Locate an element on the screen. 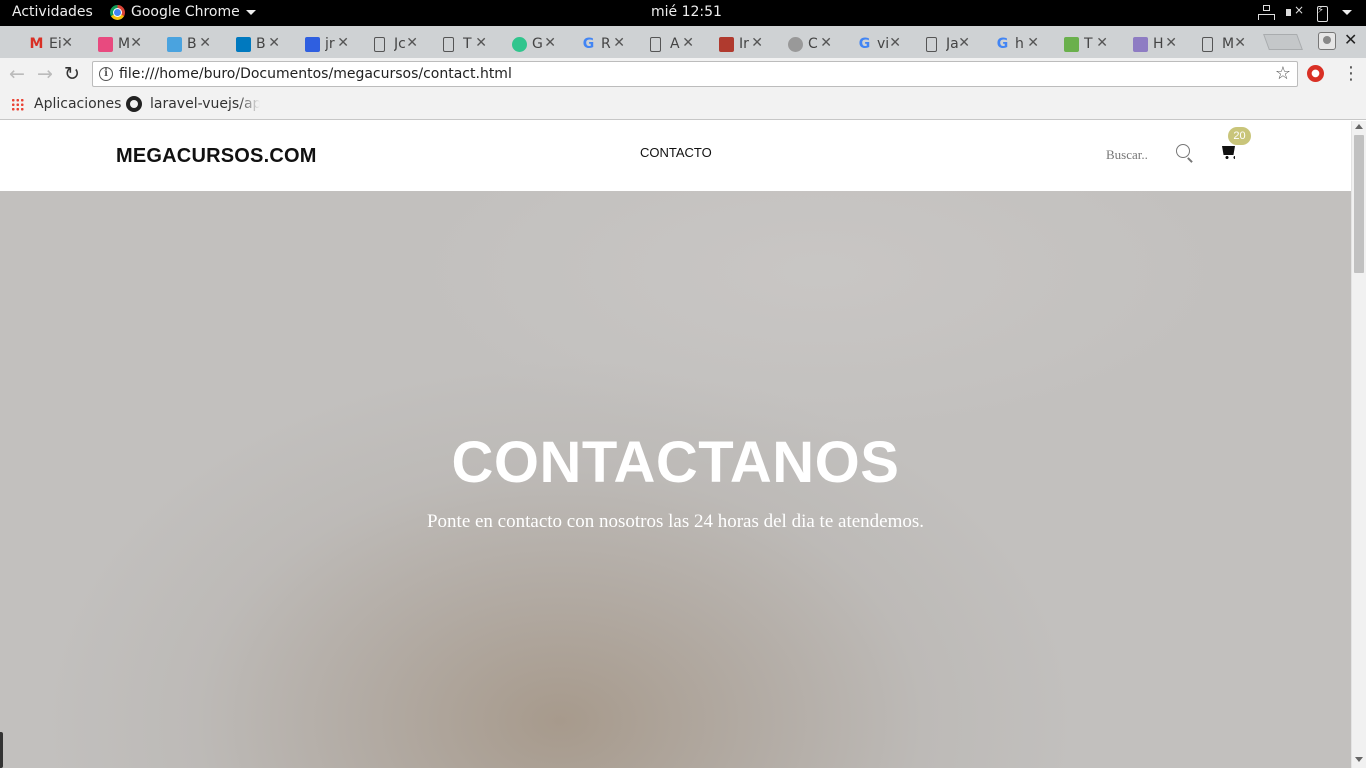  scroll-thumb is located at coordinates (1359, 204).